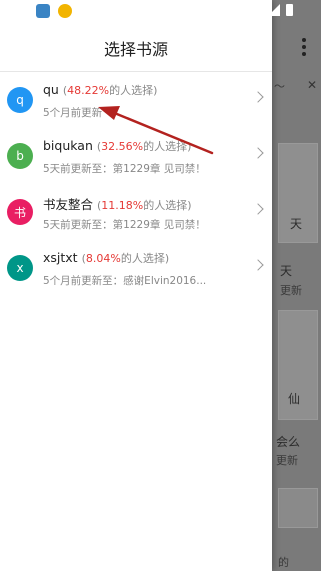  Describe the element at coordinates (51, 89) in the screenshot. I see `source-name: qu` at that location.